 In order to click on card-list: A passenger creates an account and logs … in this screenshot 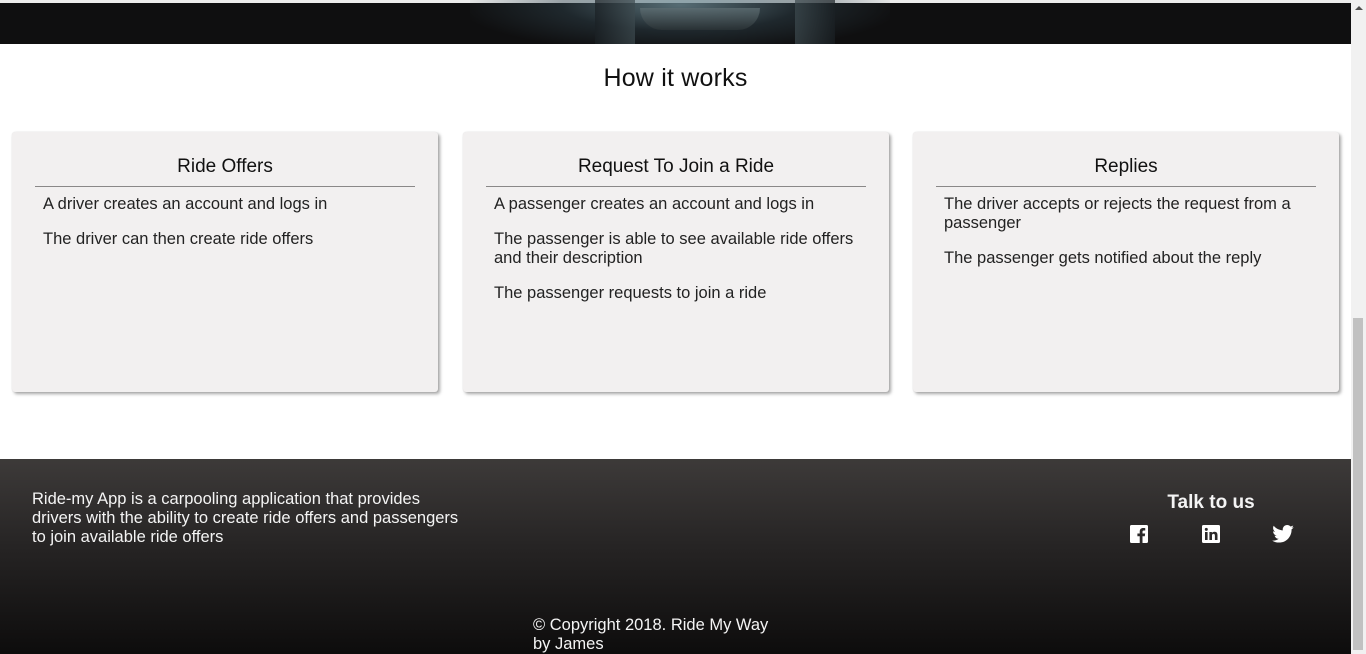, I will do `click(679, 257)`.